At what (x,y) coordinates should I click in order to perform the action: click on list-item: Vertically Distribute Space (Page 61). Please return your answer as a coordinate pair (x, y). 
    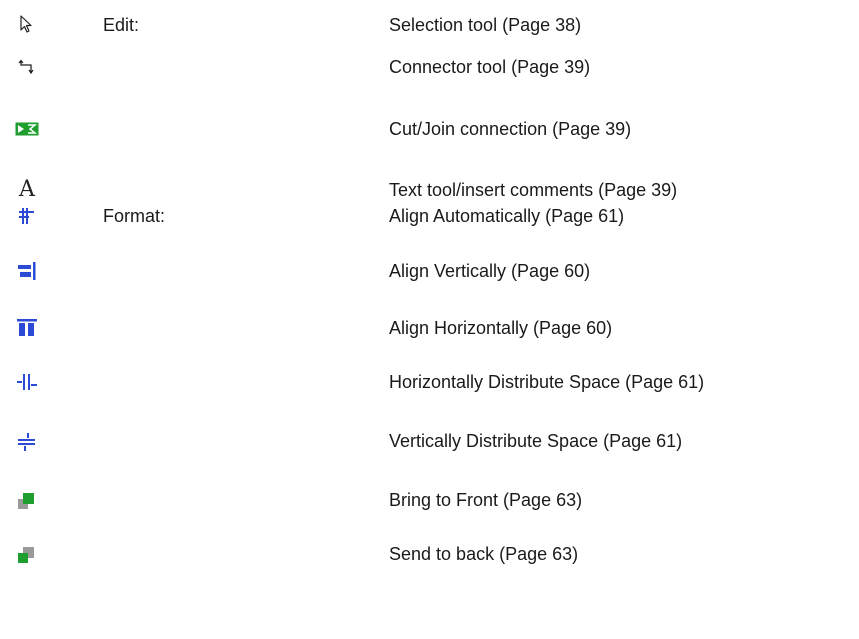
    Looking at the image, I should click on (429, 441).